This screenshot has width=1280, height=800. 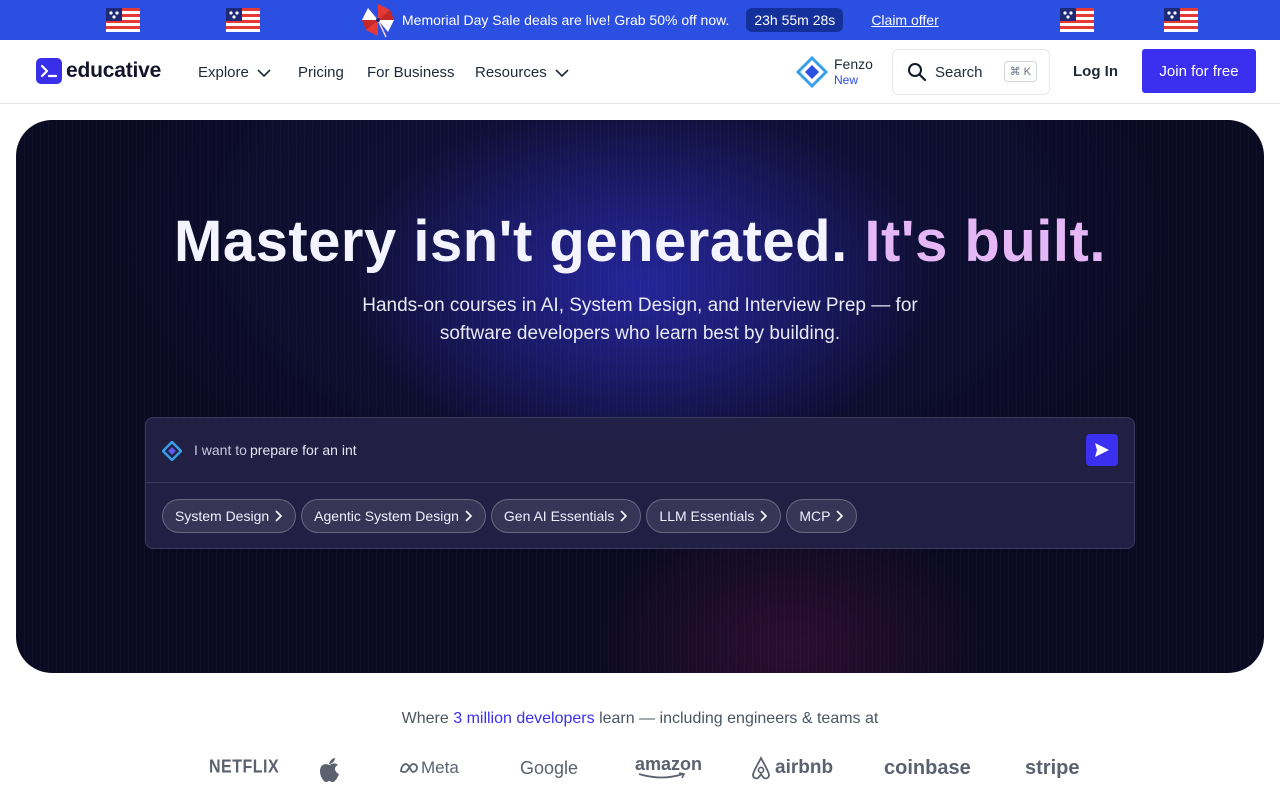 What do you see at coordinates (669, 764) in the screenshot?
I see `amazon-wordmark: amazon` at bounding box center [669, 764].